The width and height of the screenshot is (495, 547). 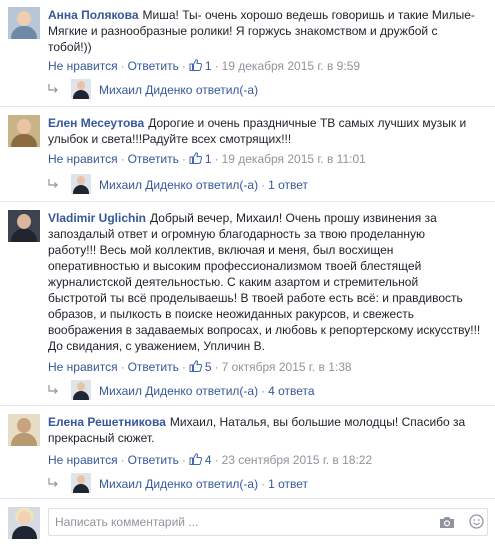 What do you see at coordinates (101, 438) in the screenshot?
I see `comment-text-line: прекрасный сюжет.` at bounding box center [101, 438].